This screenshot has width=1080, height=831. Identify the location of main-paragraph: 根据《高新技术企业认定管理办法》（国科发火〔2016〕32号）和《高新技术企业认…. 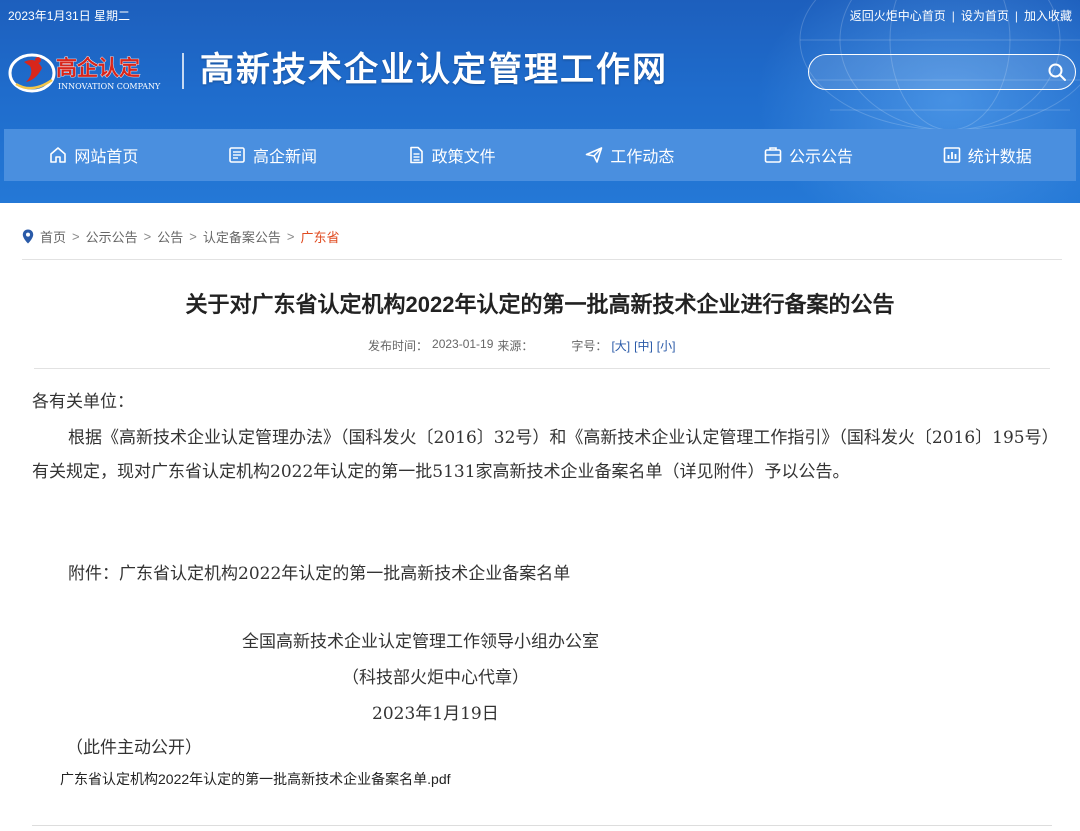
(541, 455).